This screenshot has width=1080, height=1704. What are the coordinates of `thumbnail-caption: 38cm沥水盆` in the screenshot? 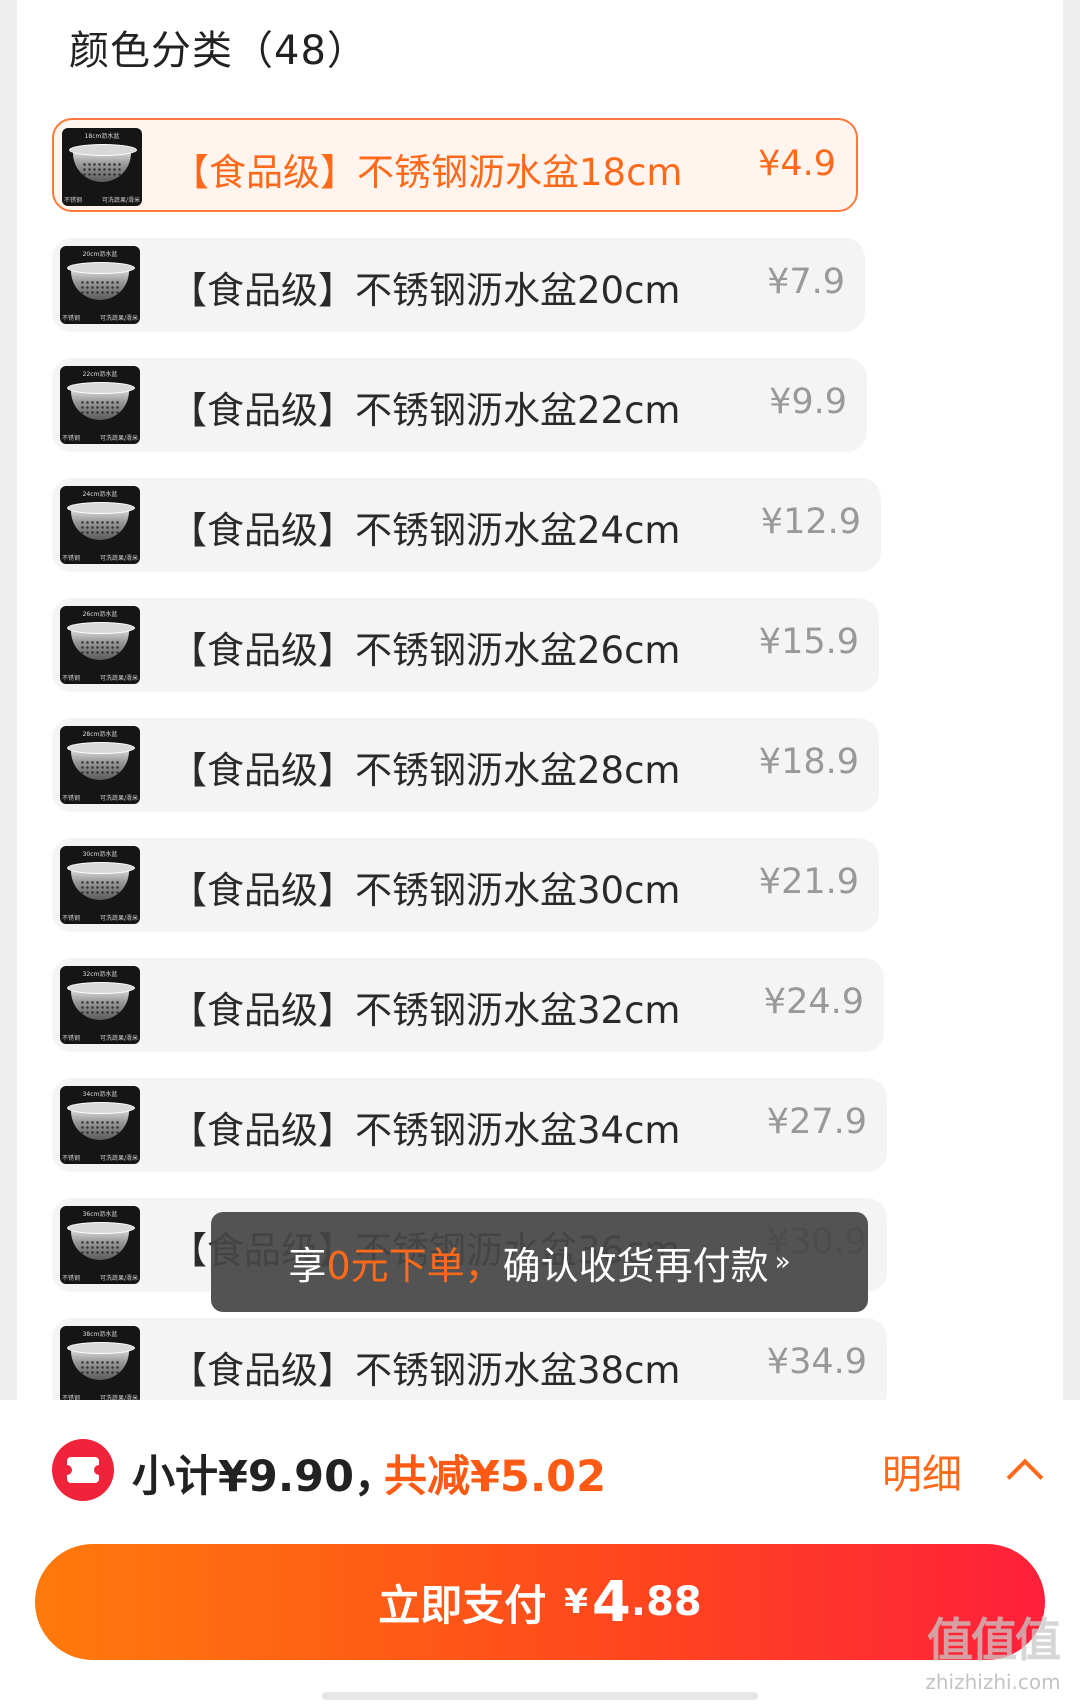 It's located at (100, 1334).